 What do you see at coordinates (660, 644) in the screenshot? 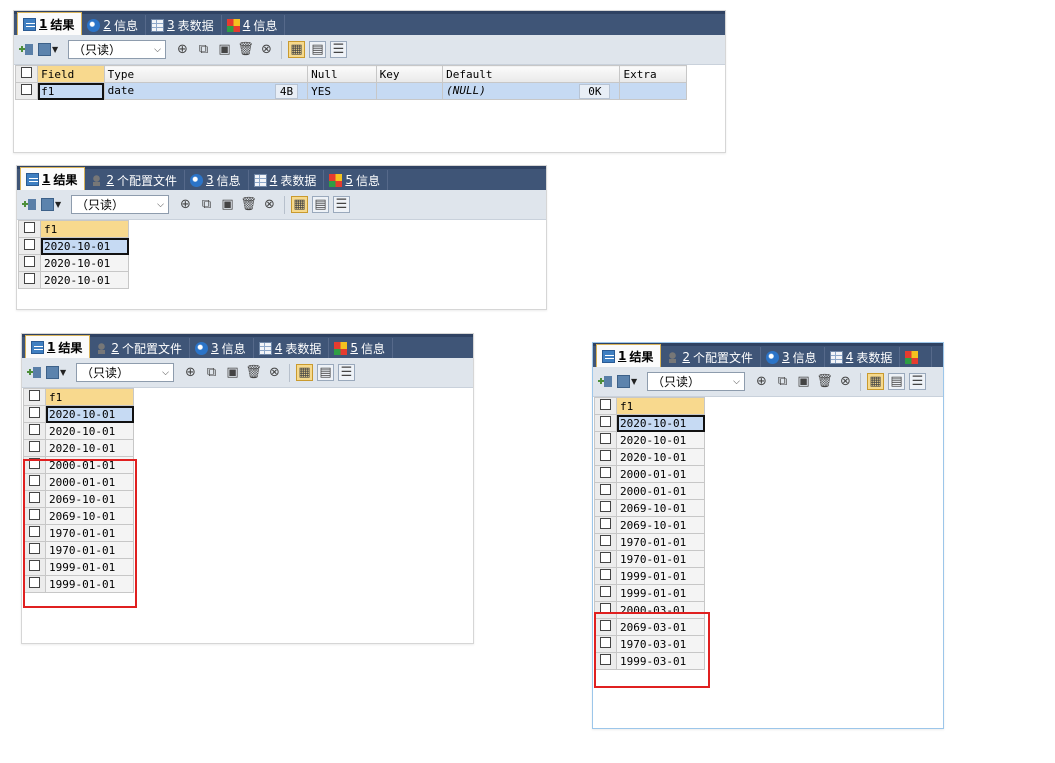
I see `cell-f1: 1970-03-01` at bounding box center [660, 644].